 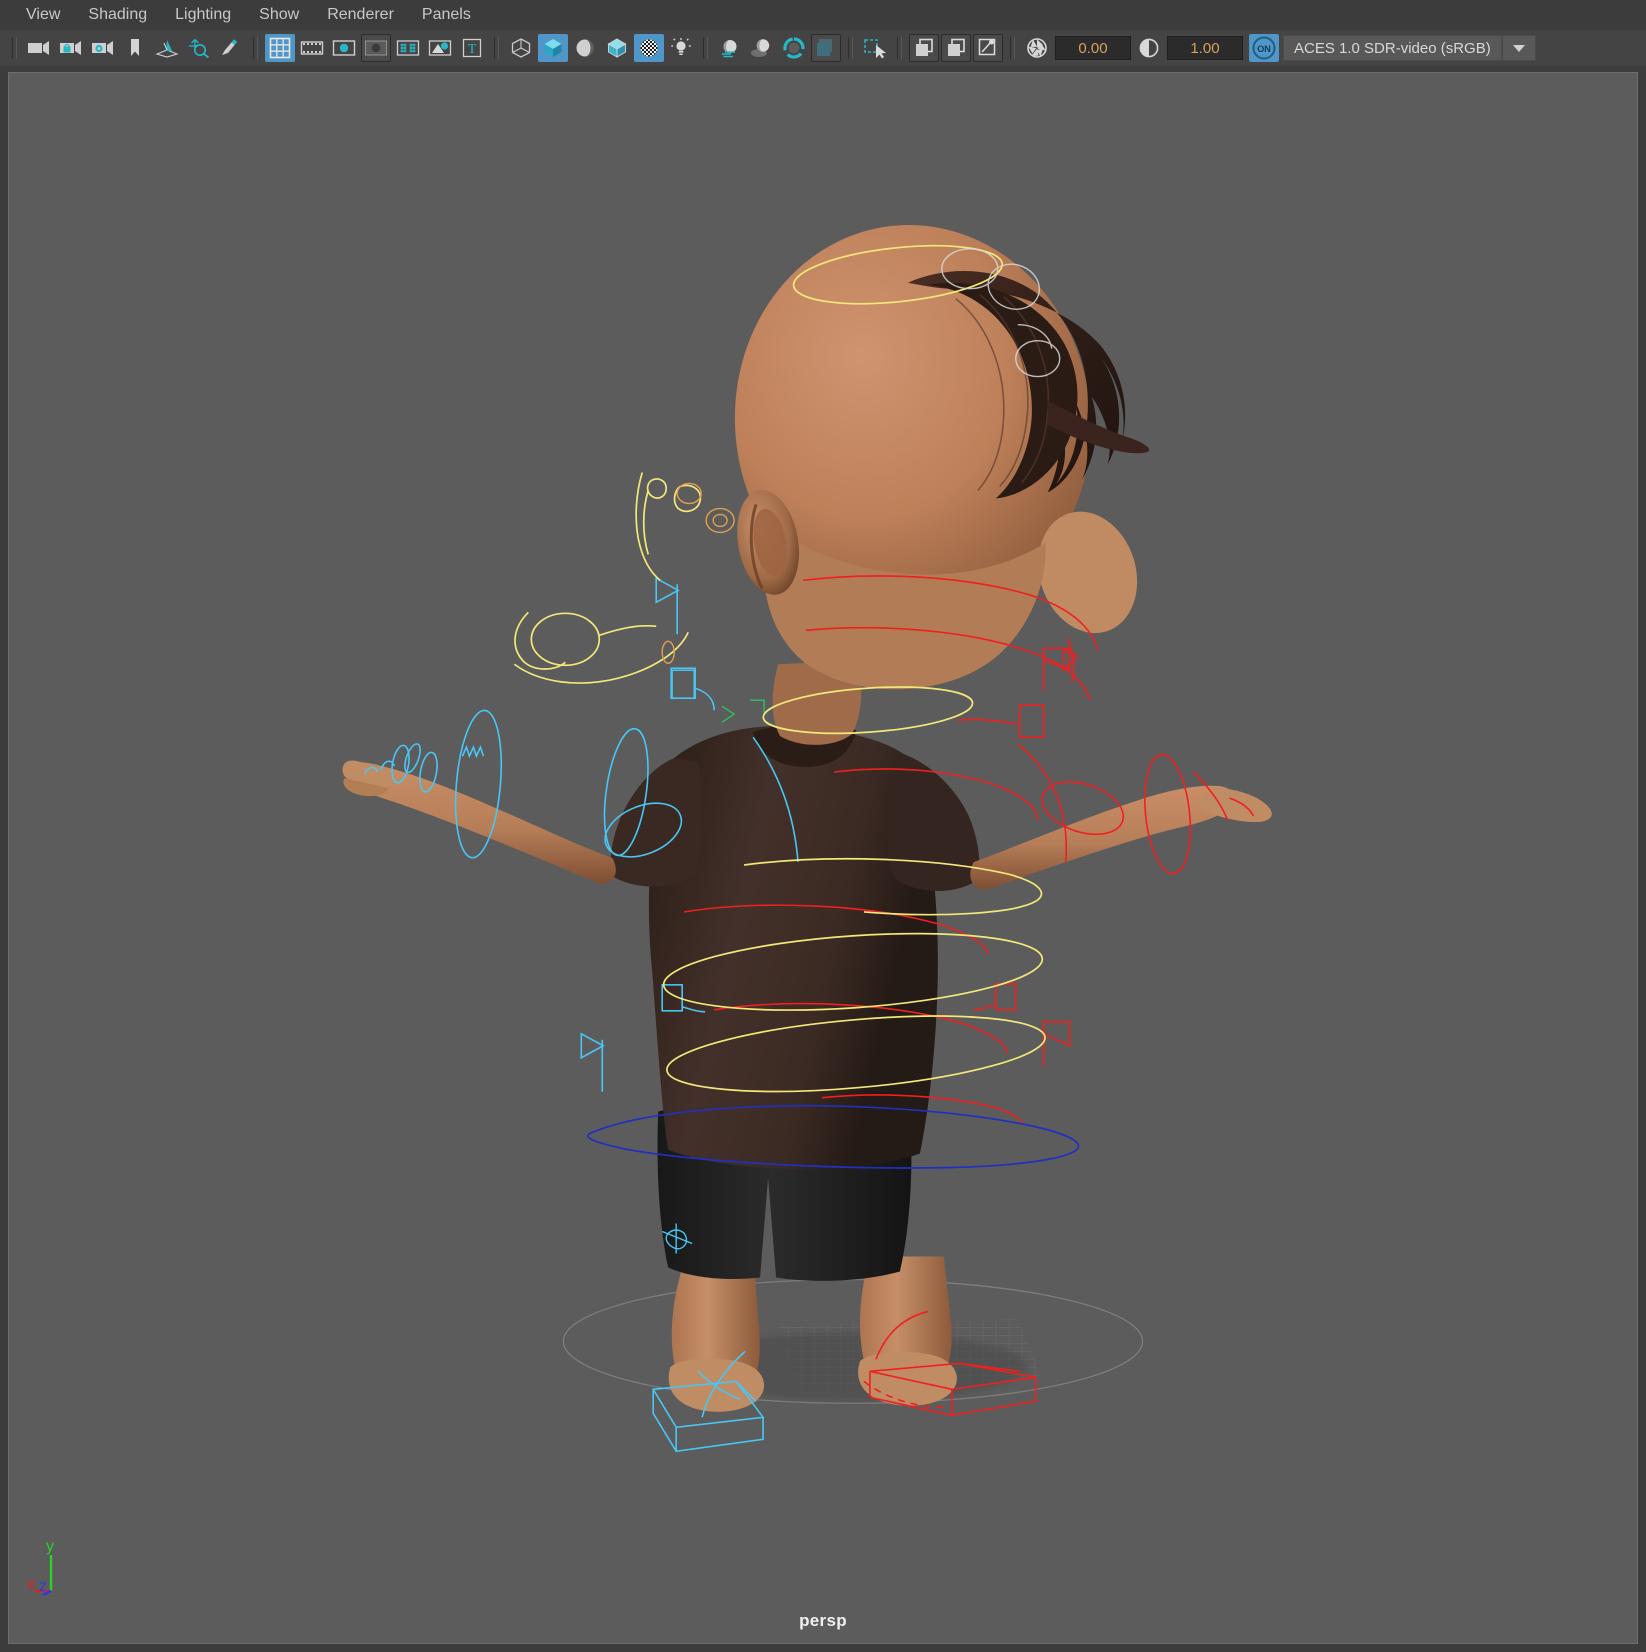 I want to click on z-axis-label: z, so click(x=43, y=1586).